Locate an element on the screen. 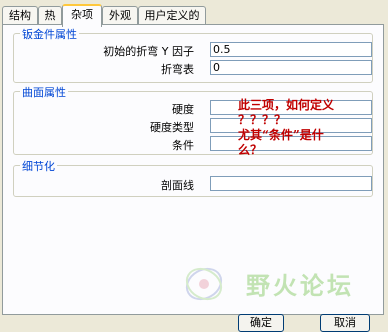  initial-bend-field: 0.5 is located at coordinates (291, 49).